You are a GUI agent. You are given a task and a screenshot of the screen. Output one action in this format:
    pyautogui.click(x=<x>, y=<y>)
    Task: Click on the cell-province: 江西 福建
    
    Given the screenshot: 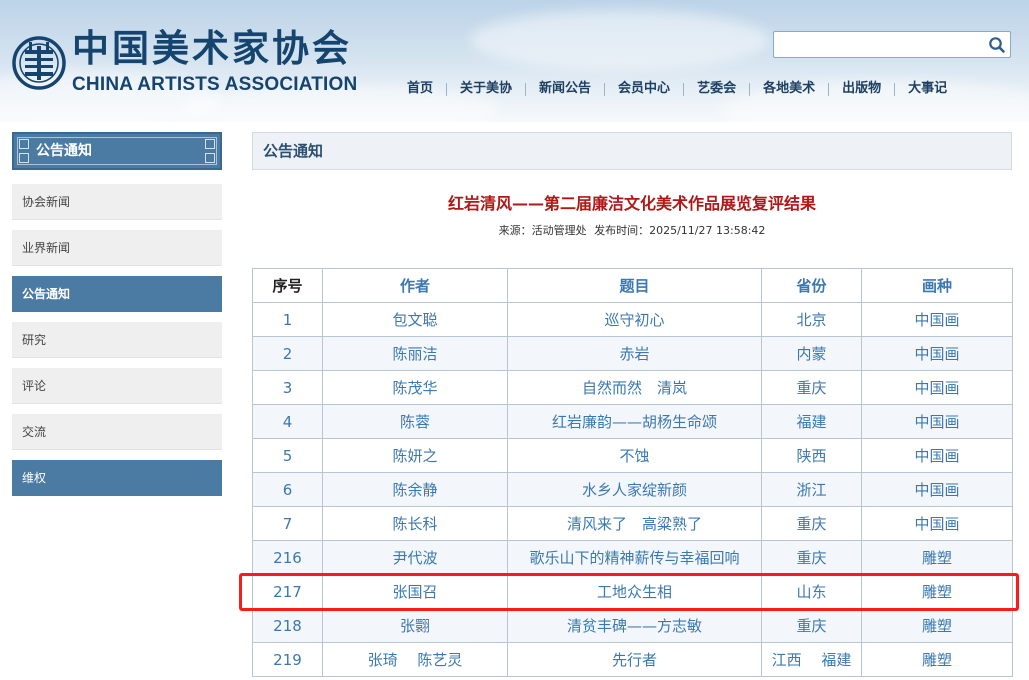 What is the action you would take?
    pyautogui.click(x=811, y=659)
    